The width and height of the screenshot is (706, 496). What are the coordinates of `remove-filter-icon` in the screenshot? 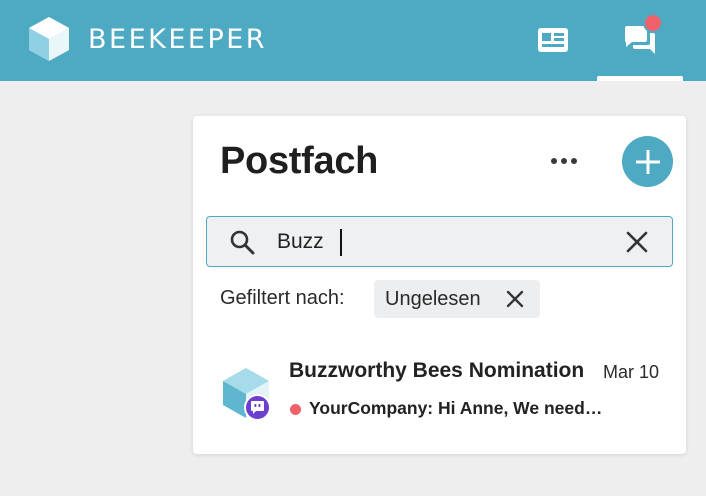 It's located at (515, 299).